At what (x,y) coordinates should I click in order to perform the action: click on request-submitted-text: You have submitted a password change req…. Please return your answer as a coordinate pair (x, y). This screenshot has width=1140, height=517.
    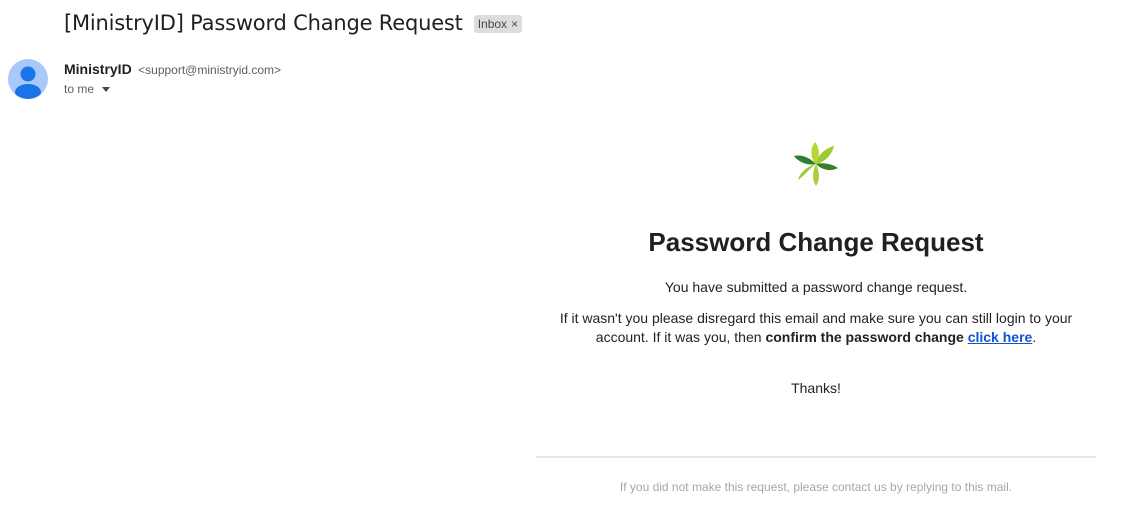
    Looking at the image, I should click on (816, 287).